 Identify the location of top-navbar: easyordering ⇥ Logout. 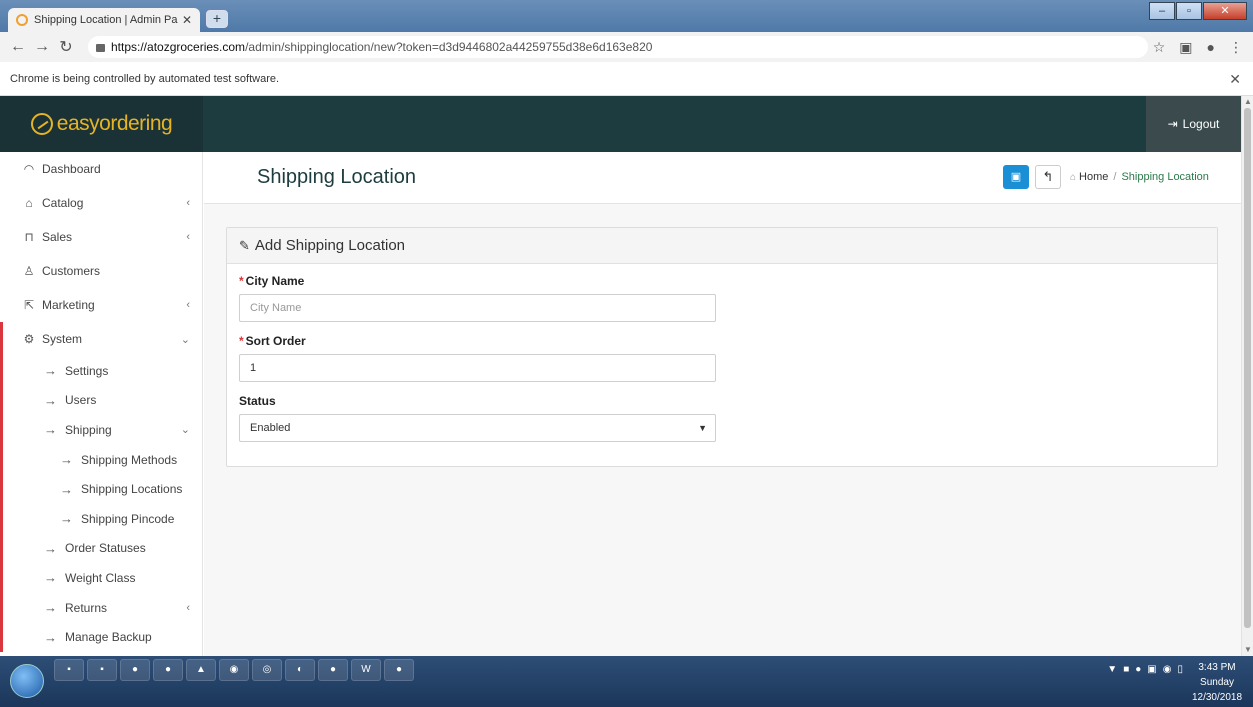
(620, 124).